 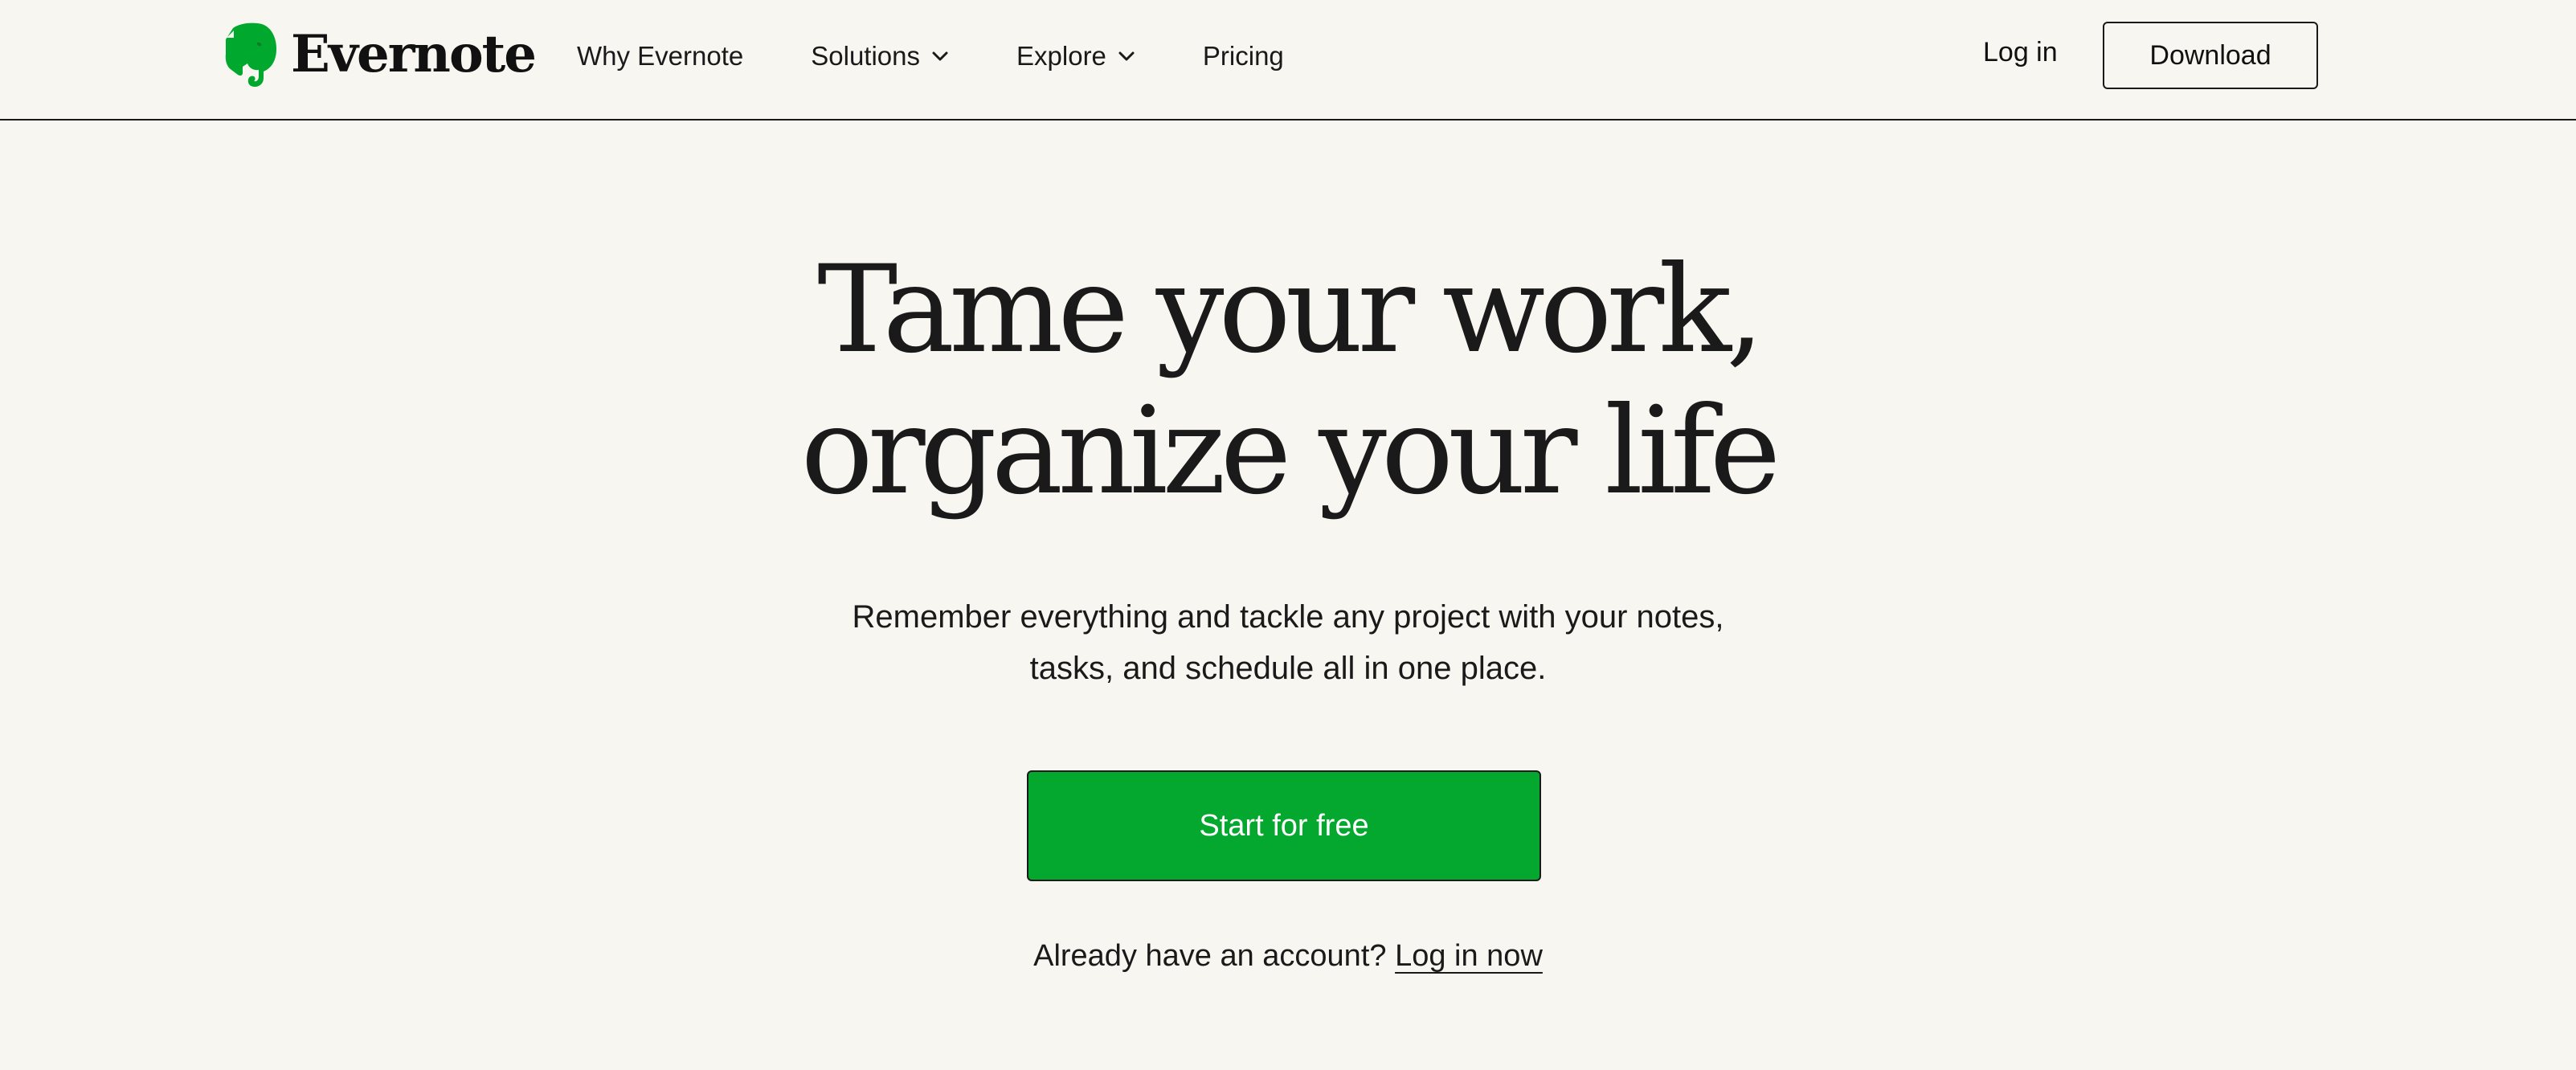 What do you see at coordinates (1288, 668) in the screenshot?
I see `hero-subtitle-line: tasks, and schedule all in one place.` at bounding box center [1288, 668].